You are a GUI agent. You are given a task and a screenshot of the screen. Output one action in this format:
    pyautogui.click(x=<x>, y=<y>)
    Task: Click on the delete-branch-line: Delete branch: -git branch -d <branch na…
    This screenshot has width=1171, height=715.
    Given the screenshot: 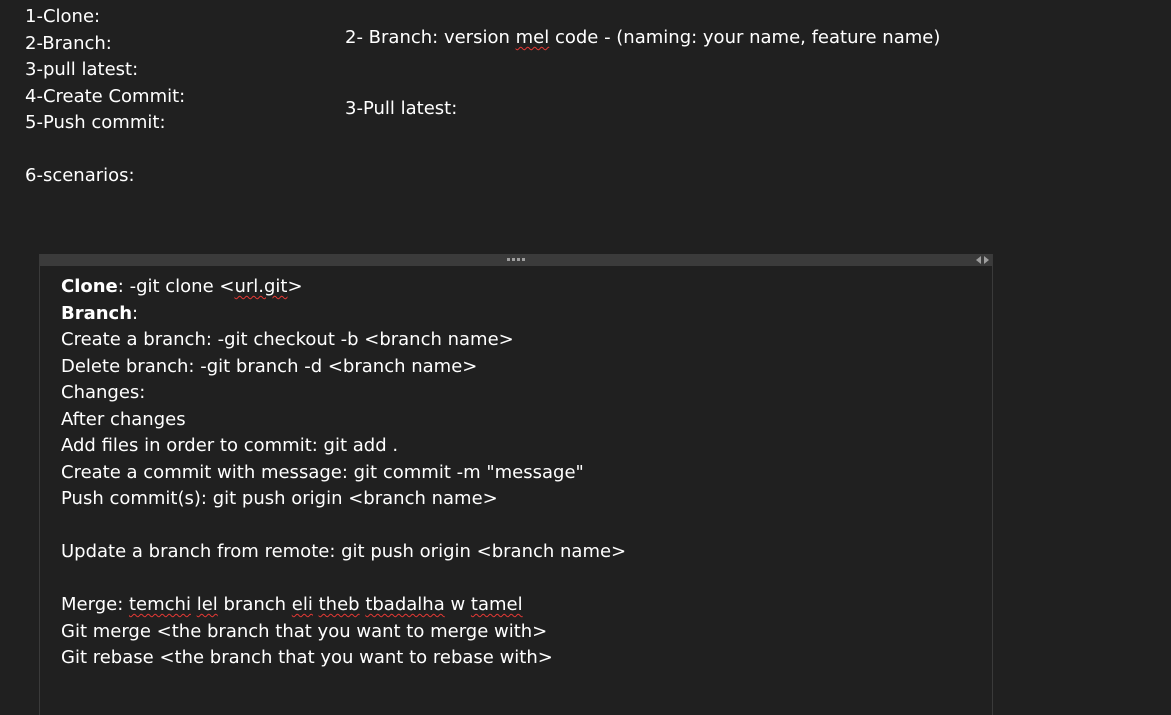 What is the action you would take?
    pyautogui.click(x=269, y=366)
    